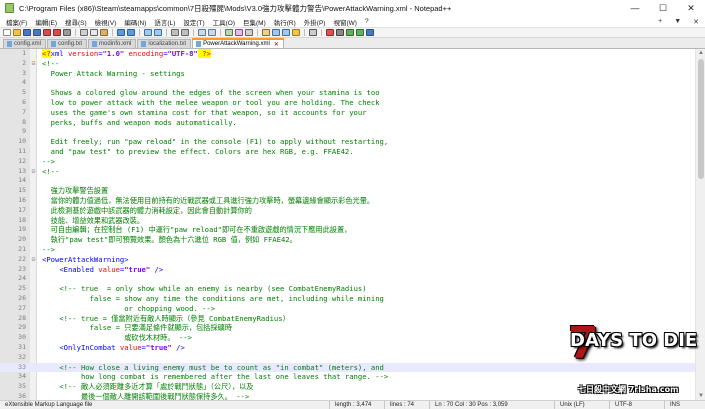 This screenshot has width=705, height=409. Describe the element at coordinates (701, 396) in the screenshot. I see `scroll-down-icon: ▼` at that location.